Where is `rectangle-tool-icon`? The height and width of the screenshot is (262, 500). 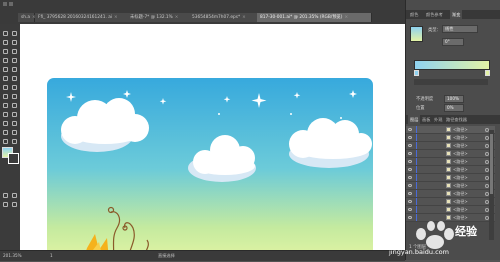 rectangle-tool-icon is located at coordinates (14, 60).